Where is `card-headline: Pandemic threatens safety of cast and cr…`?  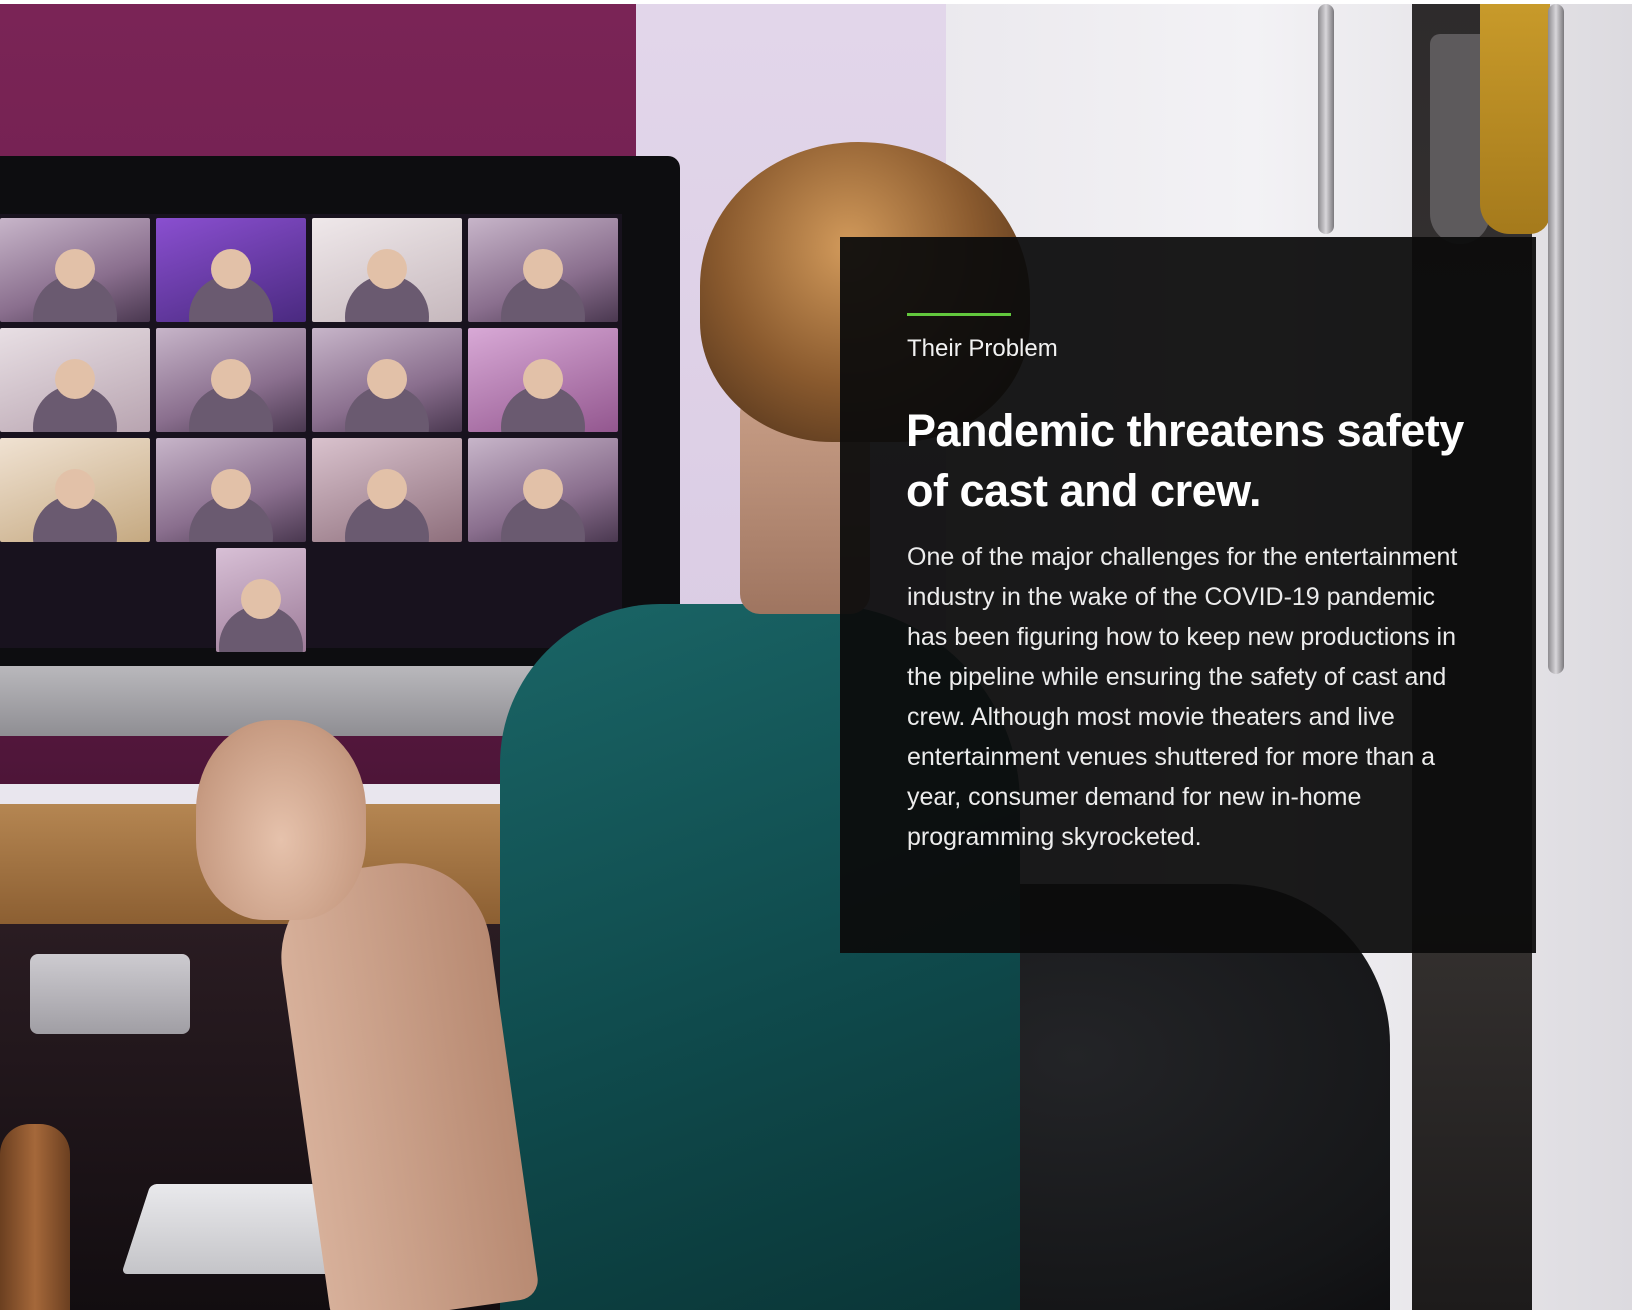 card-headline: Pandemic threatens safety of cast and cr… is located at coordinates (1185, 460).